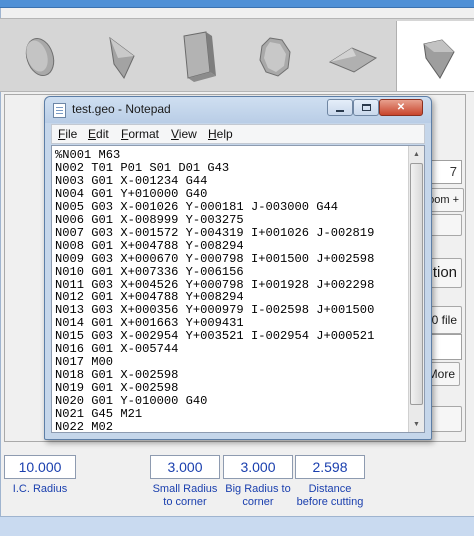 Image resolution: width=474 pixels, height=536 pixels. What do you see at coordinates (237, 4) in the screenshot?
I see `window-top-strip` at bounding box center [237, 4].